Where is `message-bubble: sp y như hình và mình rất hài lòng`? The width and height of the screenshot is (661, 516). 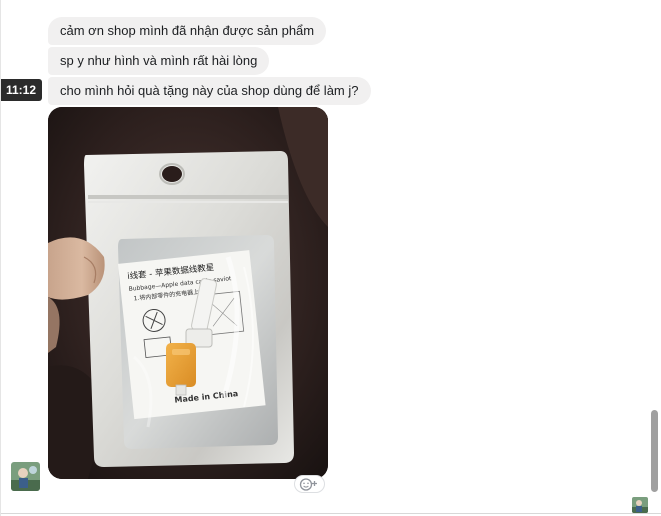
message-bubble: sp y như hình và mình rất hài lòng is located at coordinates (159, 61).